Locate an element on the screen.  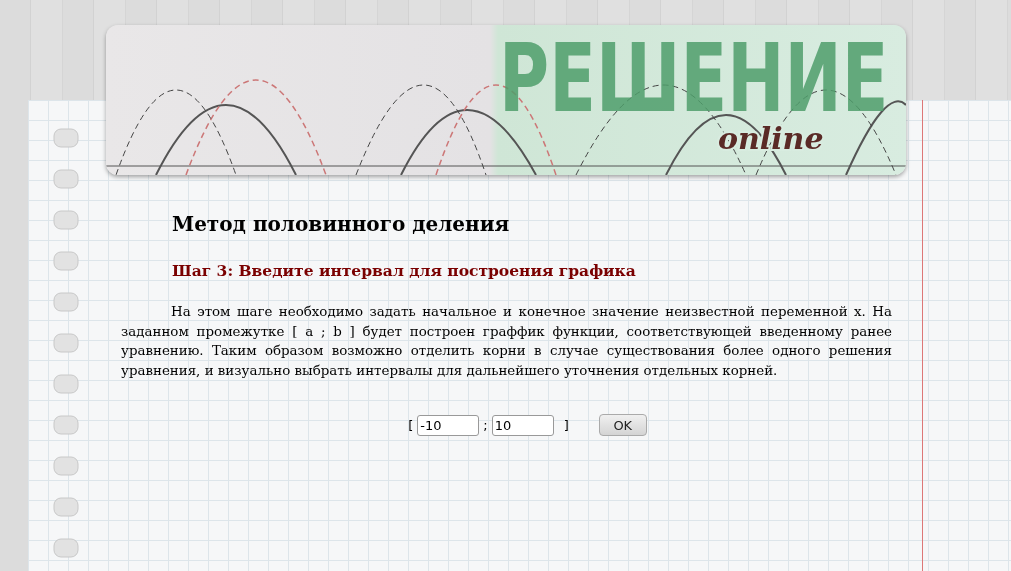
bracket-text: ] is located at coordinates (566, 425).